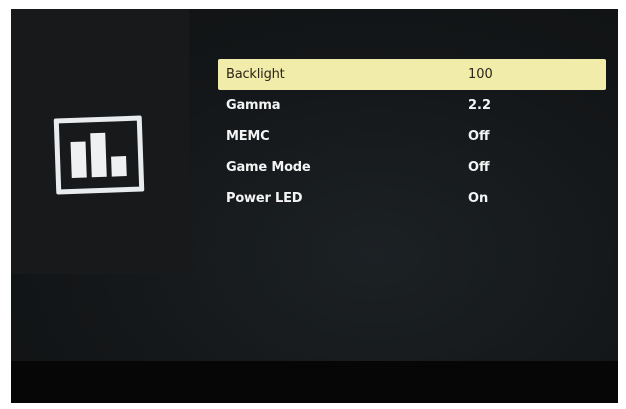 The image size is (626, 409). What do you see at coordinates (248, 136) in the screenshot?
I see `menu-item-label: MEMC` at bounding box center [248, 136].